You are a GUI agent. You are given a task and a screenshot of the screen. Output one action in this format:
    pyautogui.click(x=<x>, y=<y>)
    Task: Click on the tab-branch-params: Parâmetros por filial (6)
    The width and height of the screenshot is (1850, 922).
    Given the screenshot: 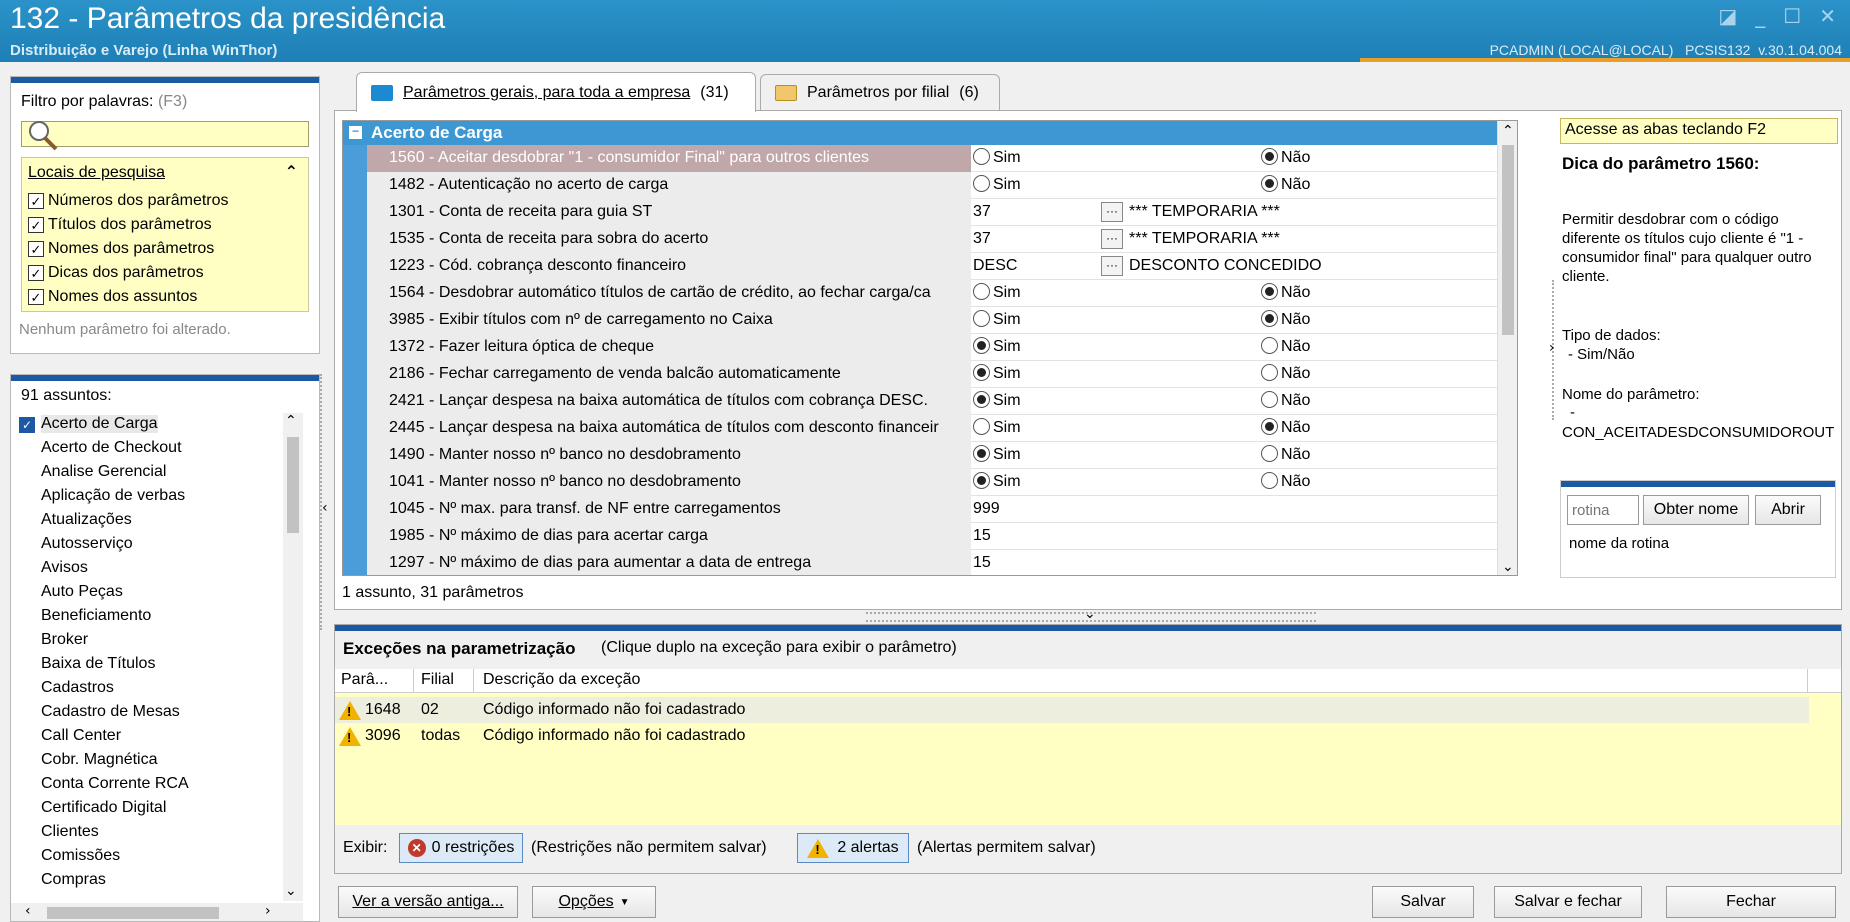 What is the action you would take?
    pyautogui.click(x=880, y=92)
    